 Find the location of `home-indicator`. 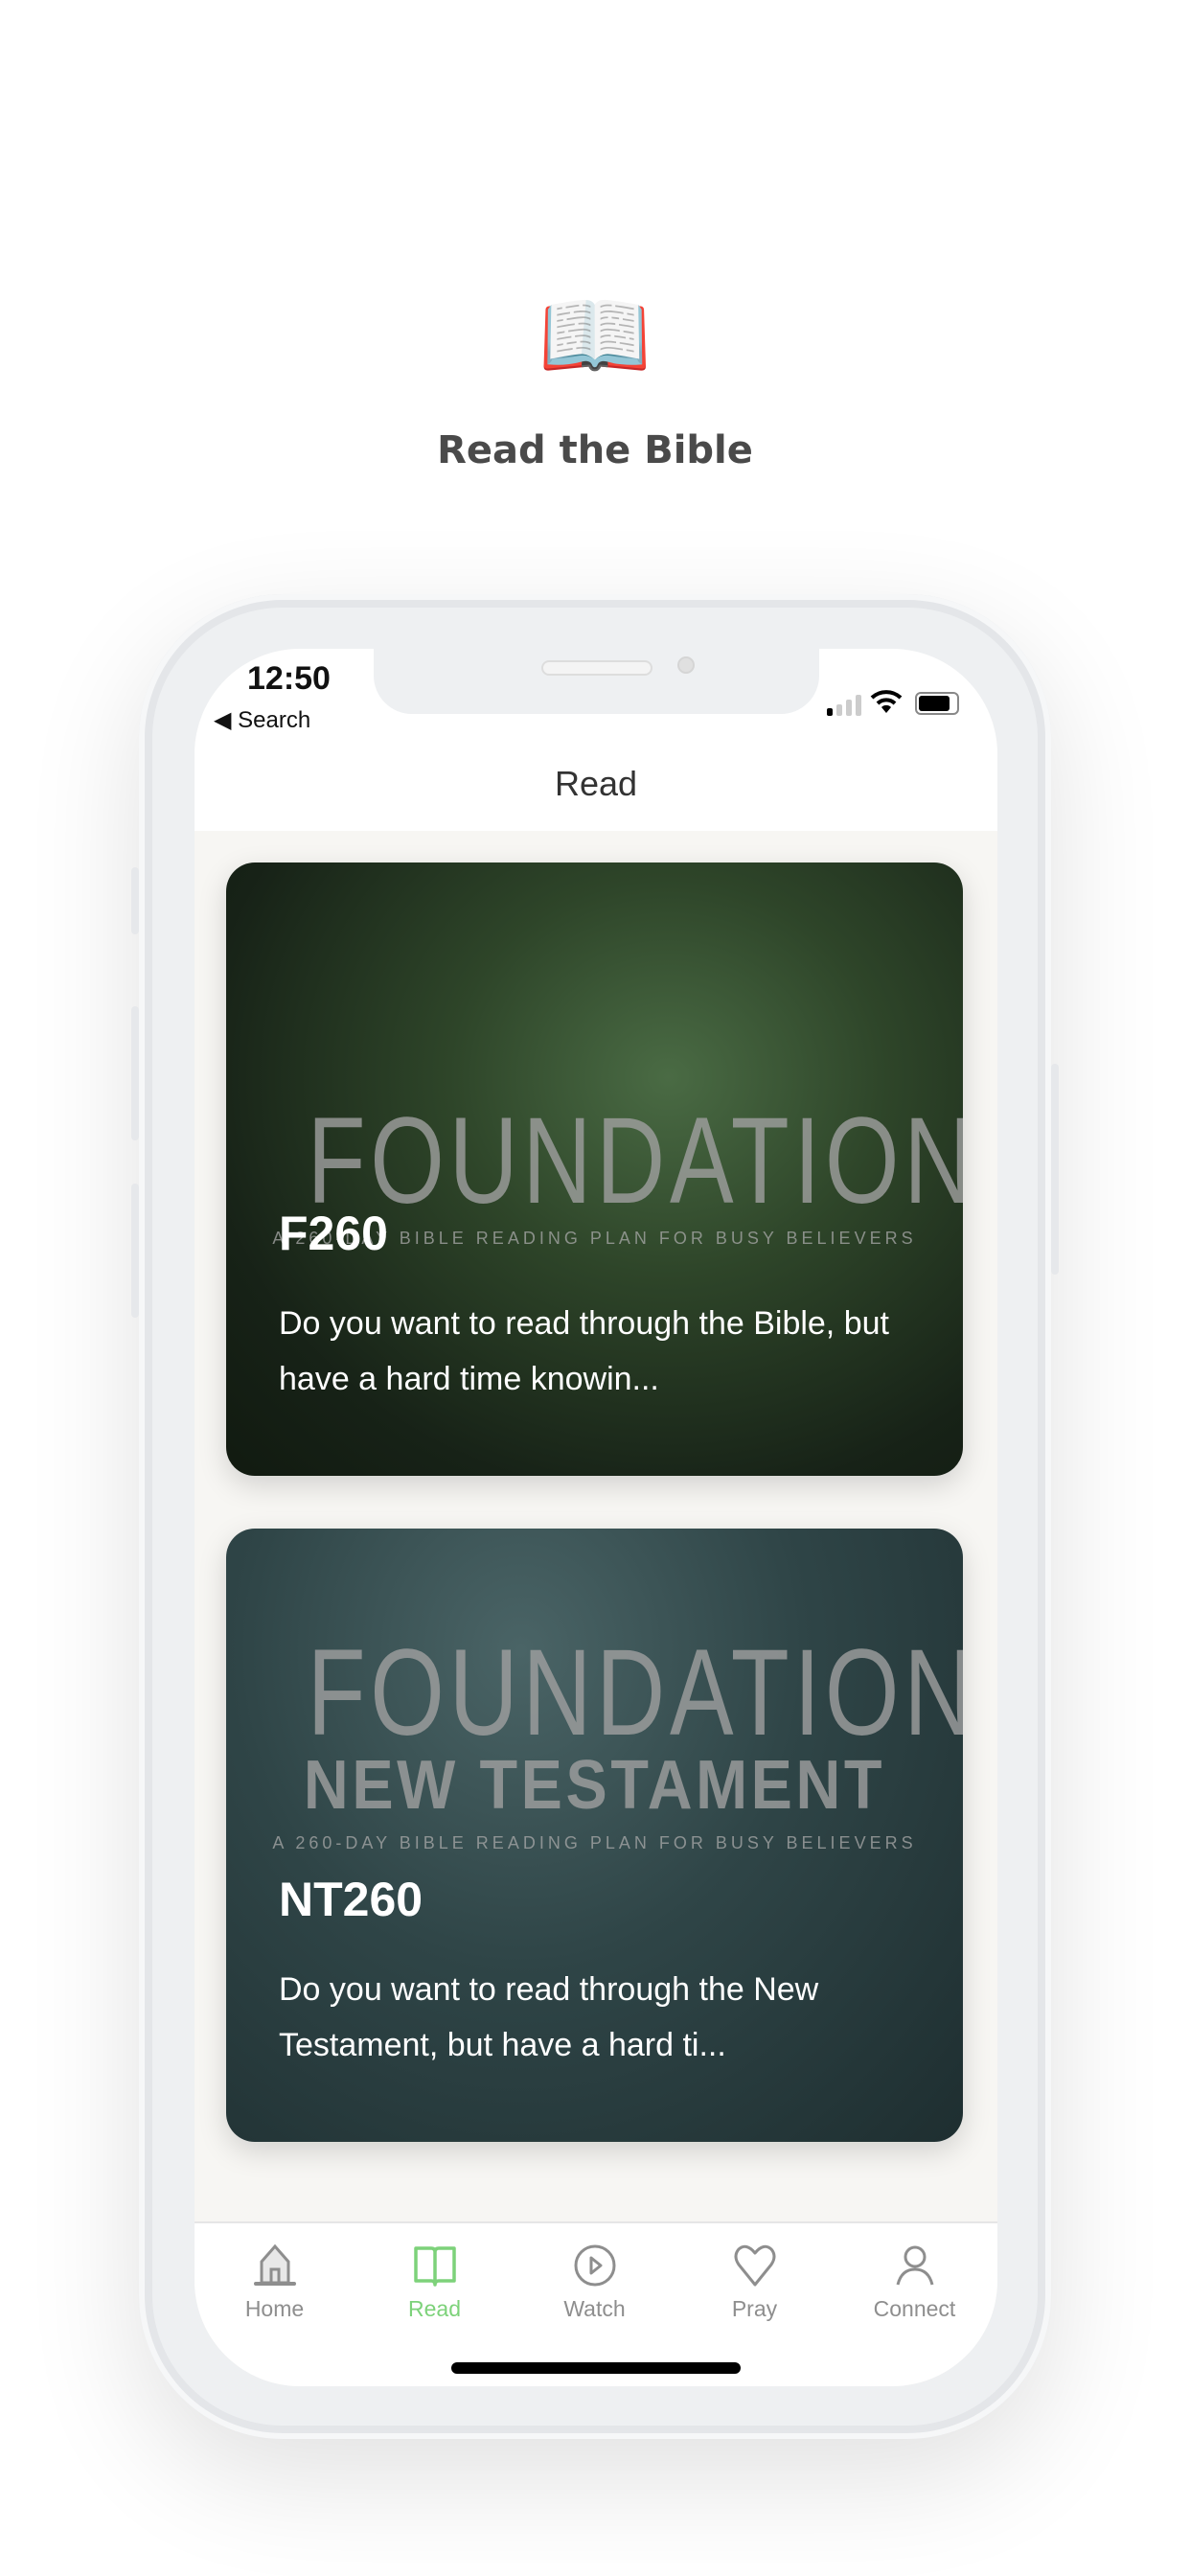

home-indicator is located at coordinates (596, 2368).